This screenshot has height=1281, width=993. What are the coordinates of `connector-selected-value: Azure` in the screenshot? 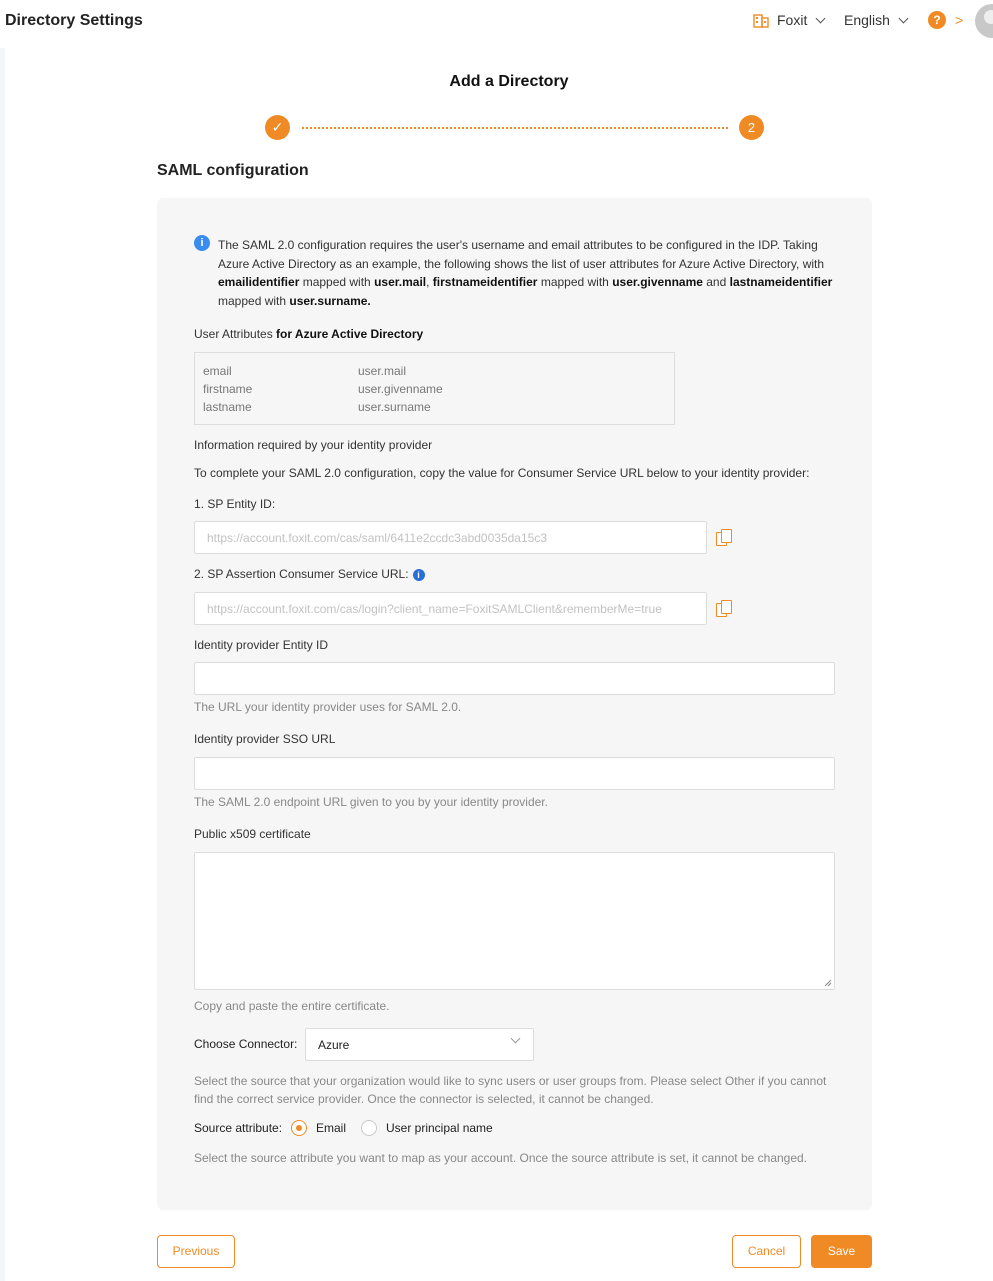 It's located at (334, 1045).